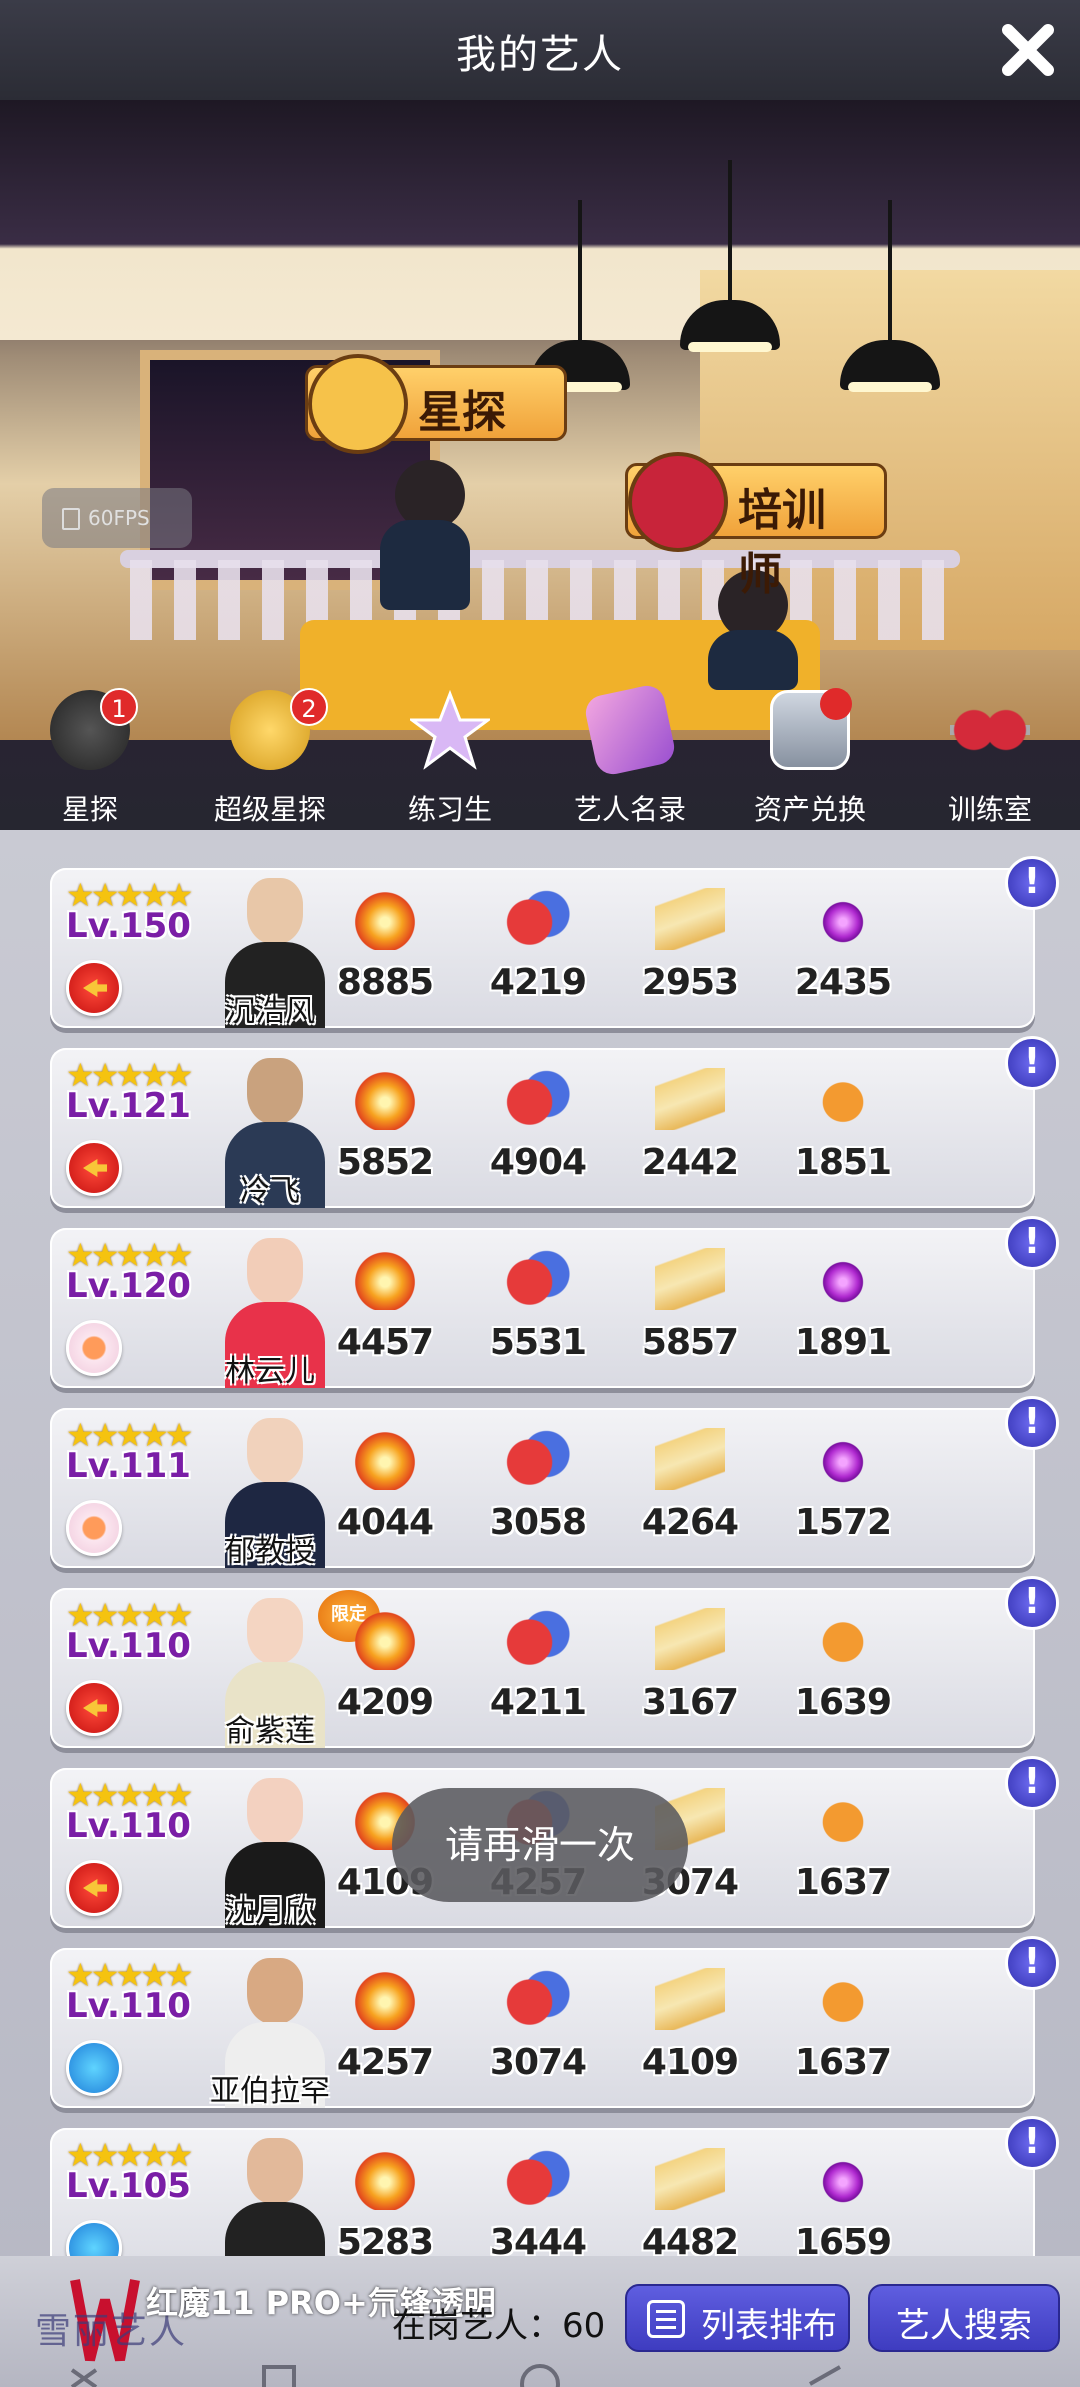  Describe the element at coordinates (538, 2205) in the screenshot. I see `stat: 3444` at that location.